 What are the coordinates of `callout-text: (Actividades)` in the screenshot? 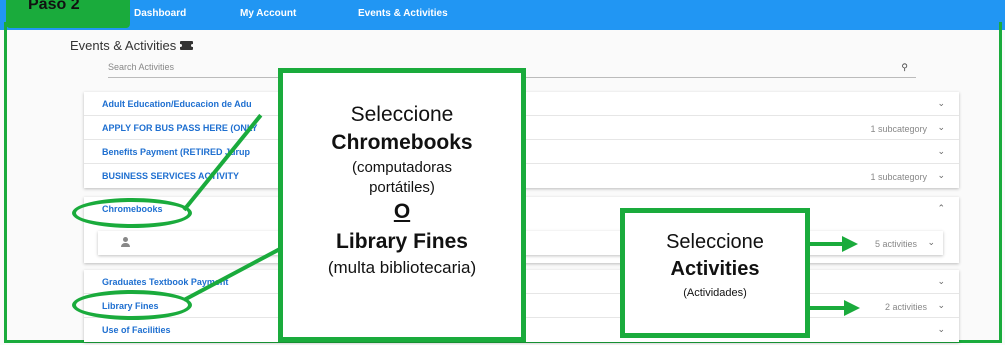 It's located at (715, 293).